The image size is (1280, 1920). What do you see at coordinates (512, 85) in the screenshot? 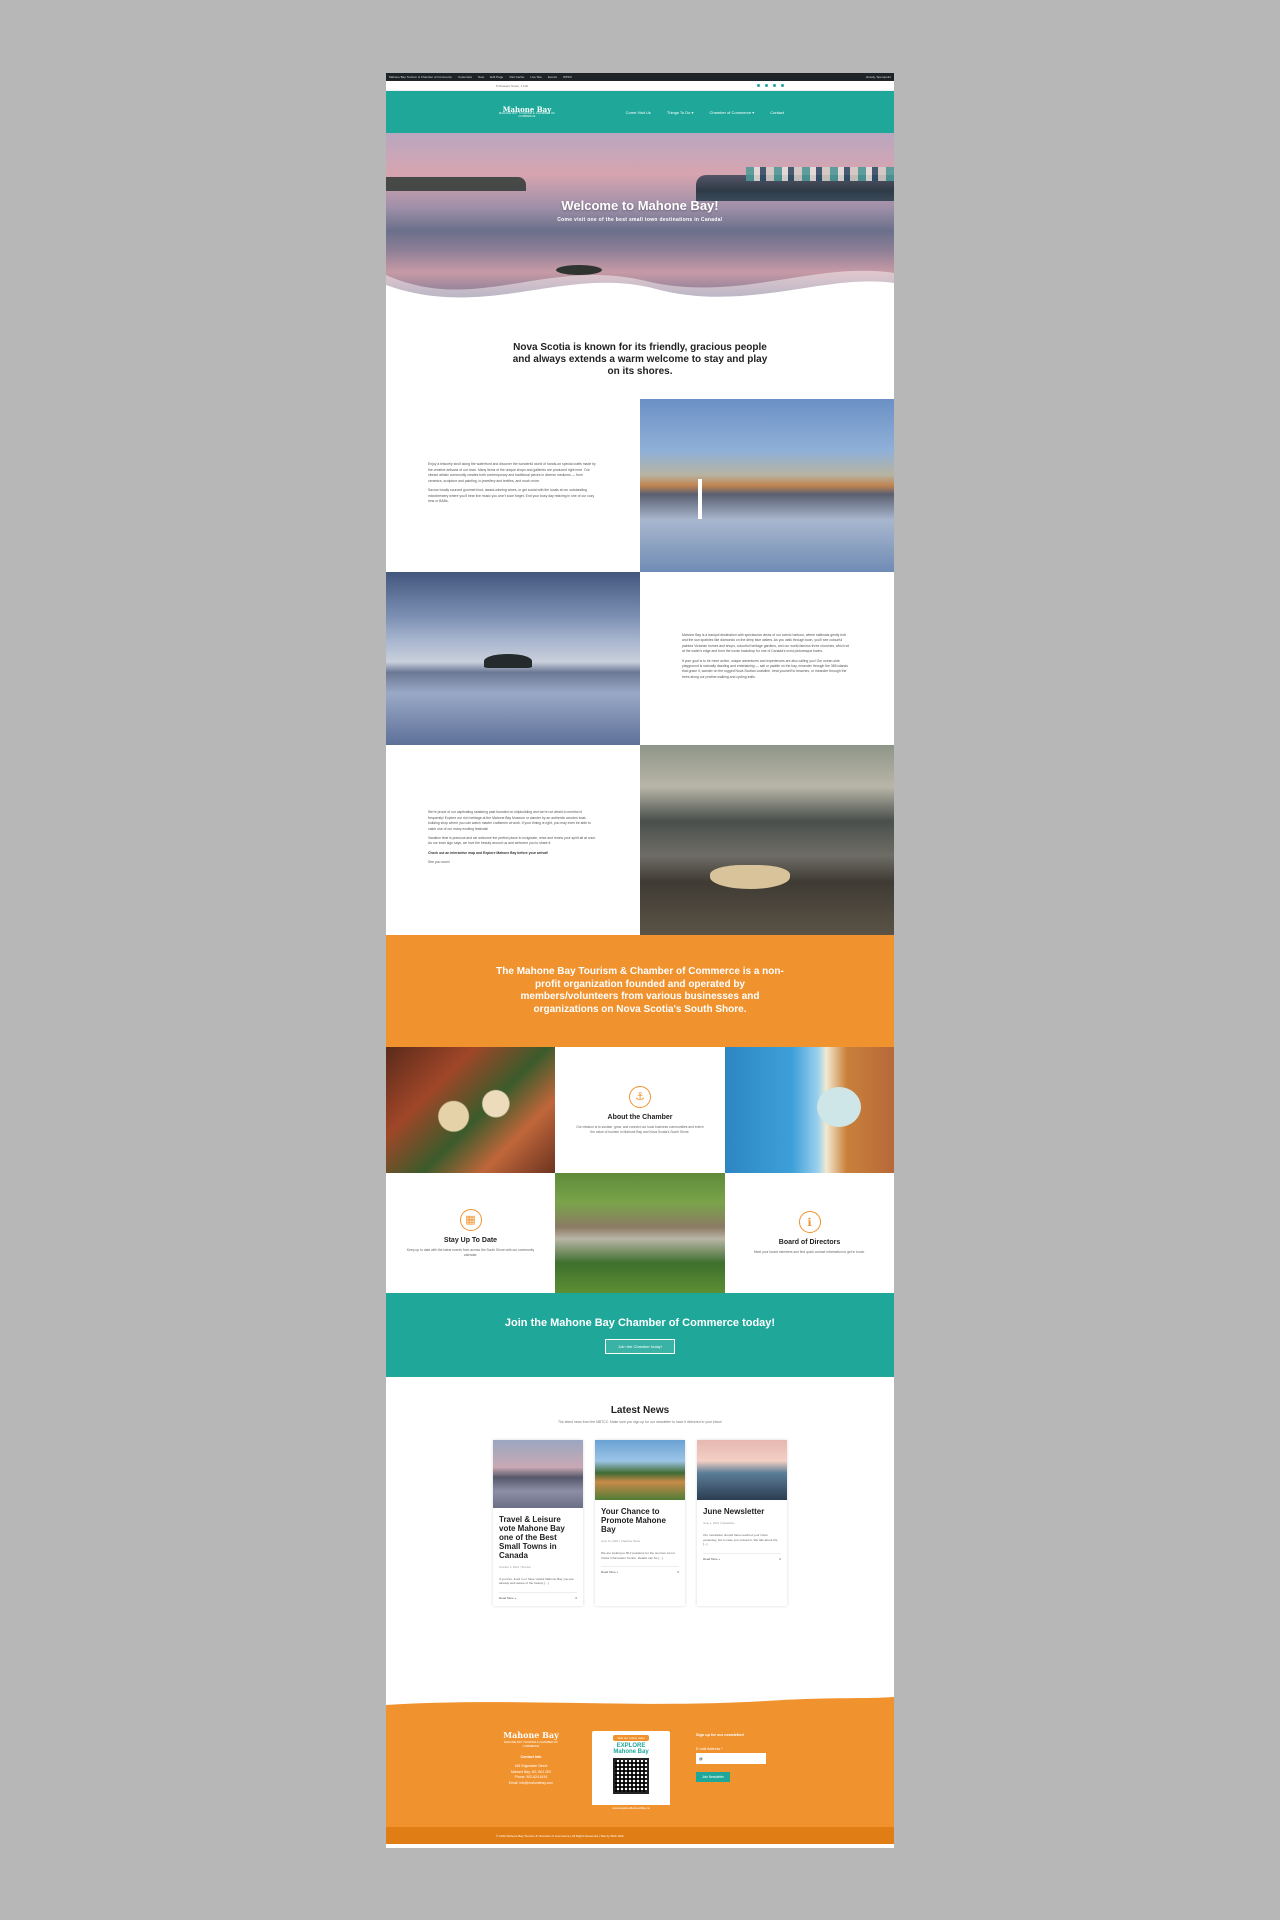
I see `address-text: 8 Pleasant Street, 1 Fall` at bounding box center [512, 85].